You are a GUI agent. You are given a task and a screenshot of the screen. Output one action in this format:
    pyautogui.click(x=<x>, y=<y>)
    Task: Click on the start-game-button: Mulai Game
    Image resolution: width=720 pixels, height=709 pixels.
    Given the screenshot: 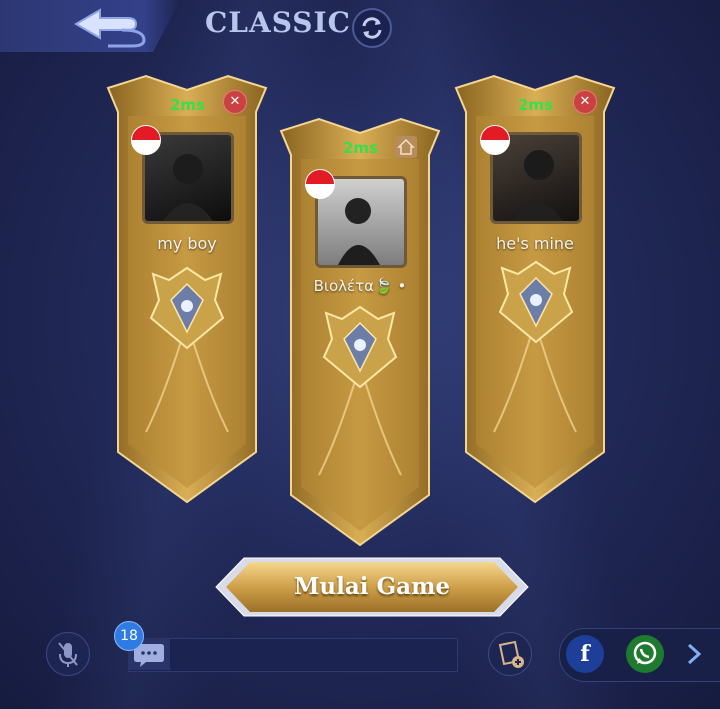 What is the action you would take?
    pyautogui.click(x=372, y=587)
    